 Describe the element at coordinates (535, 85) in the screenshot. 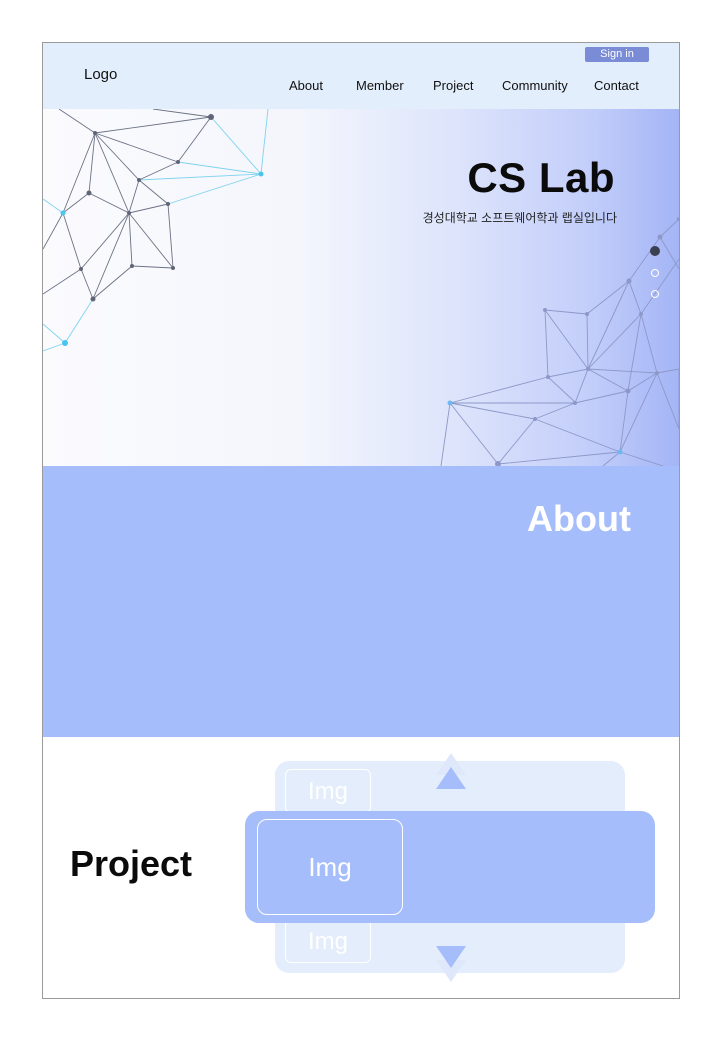

I see `nav-community: Community` at that location.